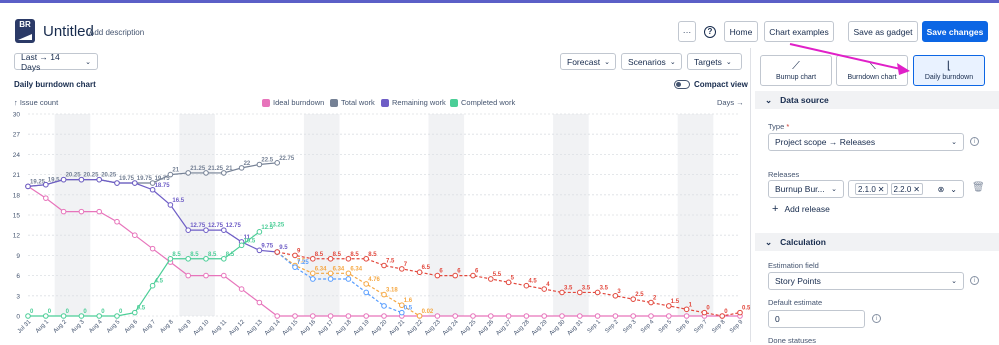 The height and width of the screenshot is (345, 999). What do you see at coordinates (56, 62) in the screenshot?
I see `date-range-select: Last → 14 Days ⌄` at bounding box center [56, 62].